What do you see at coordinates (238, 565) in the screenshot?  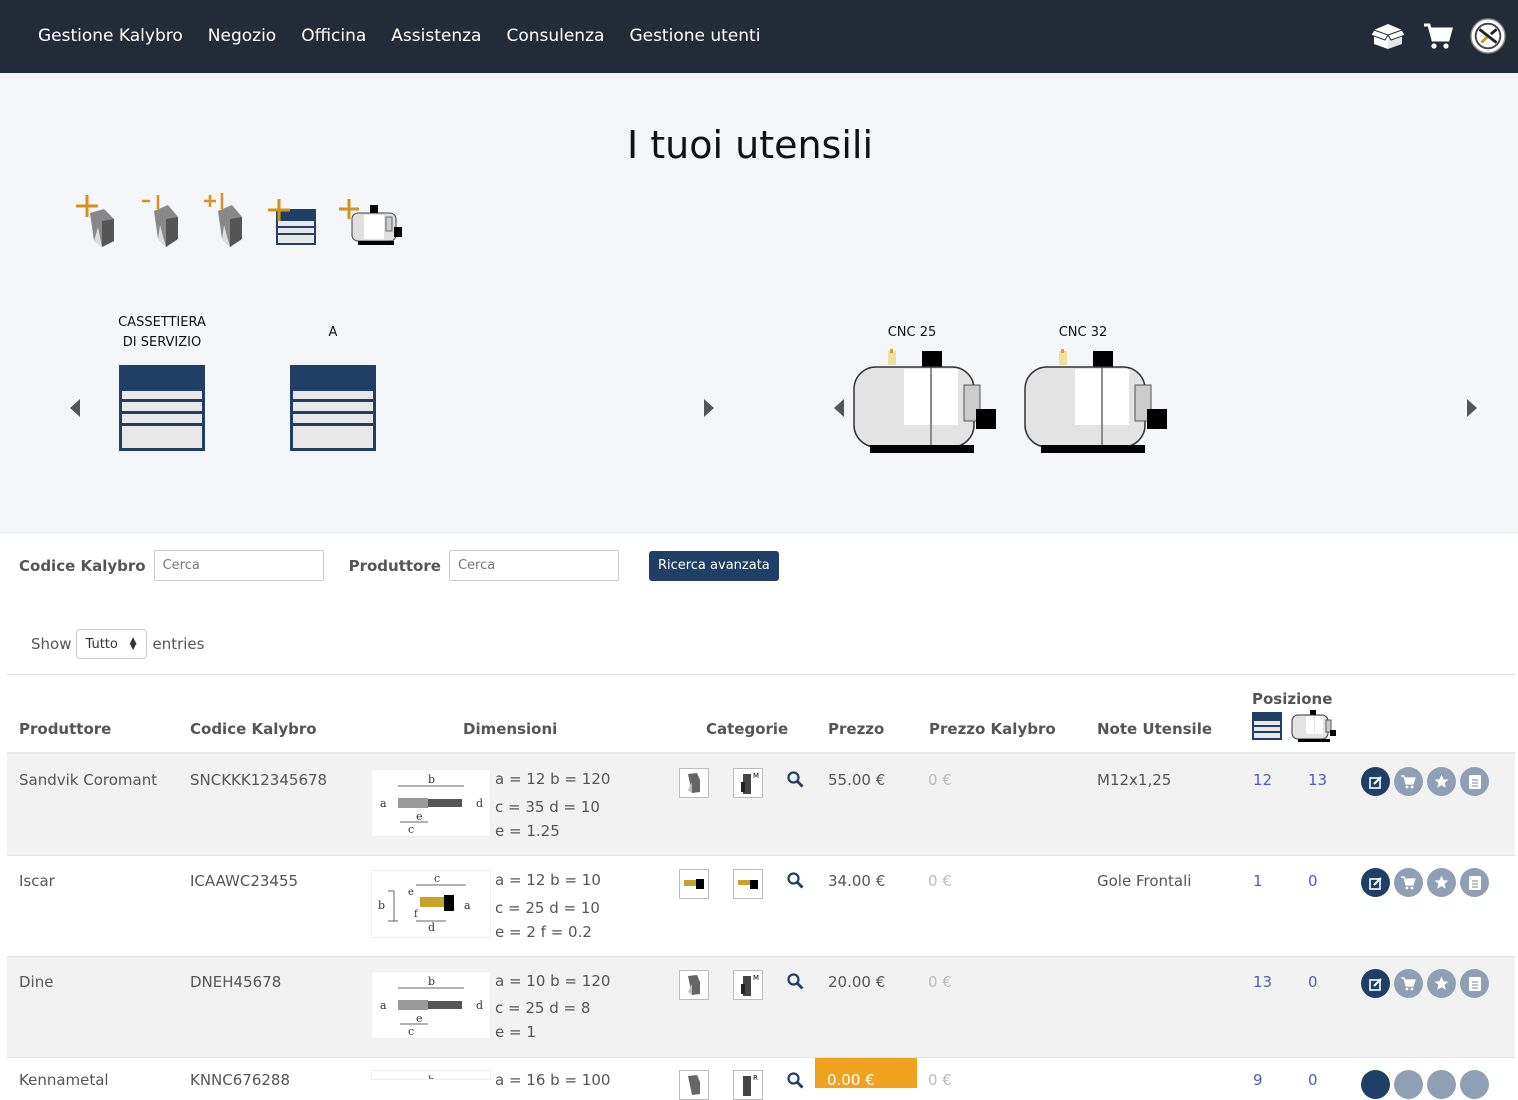 I see `codice-kalybro-search-input` at bounding box center [238, 565].